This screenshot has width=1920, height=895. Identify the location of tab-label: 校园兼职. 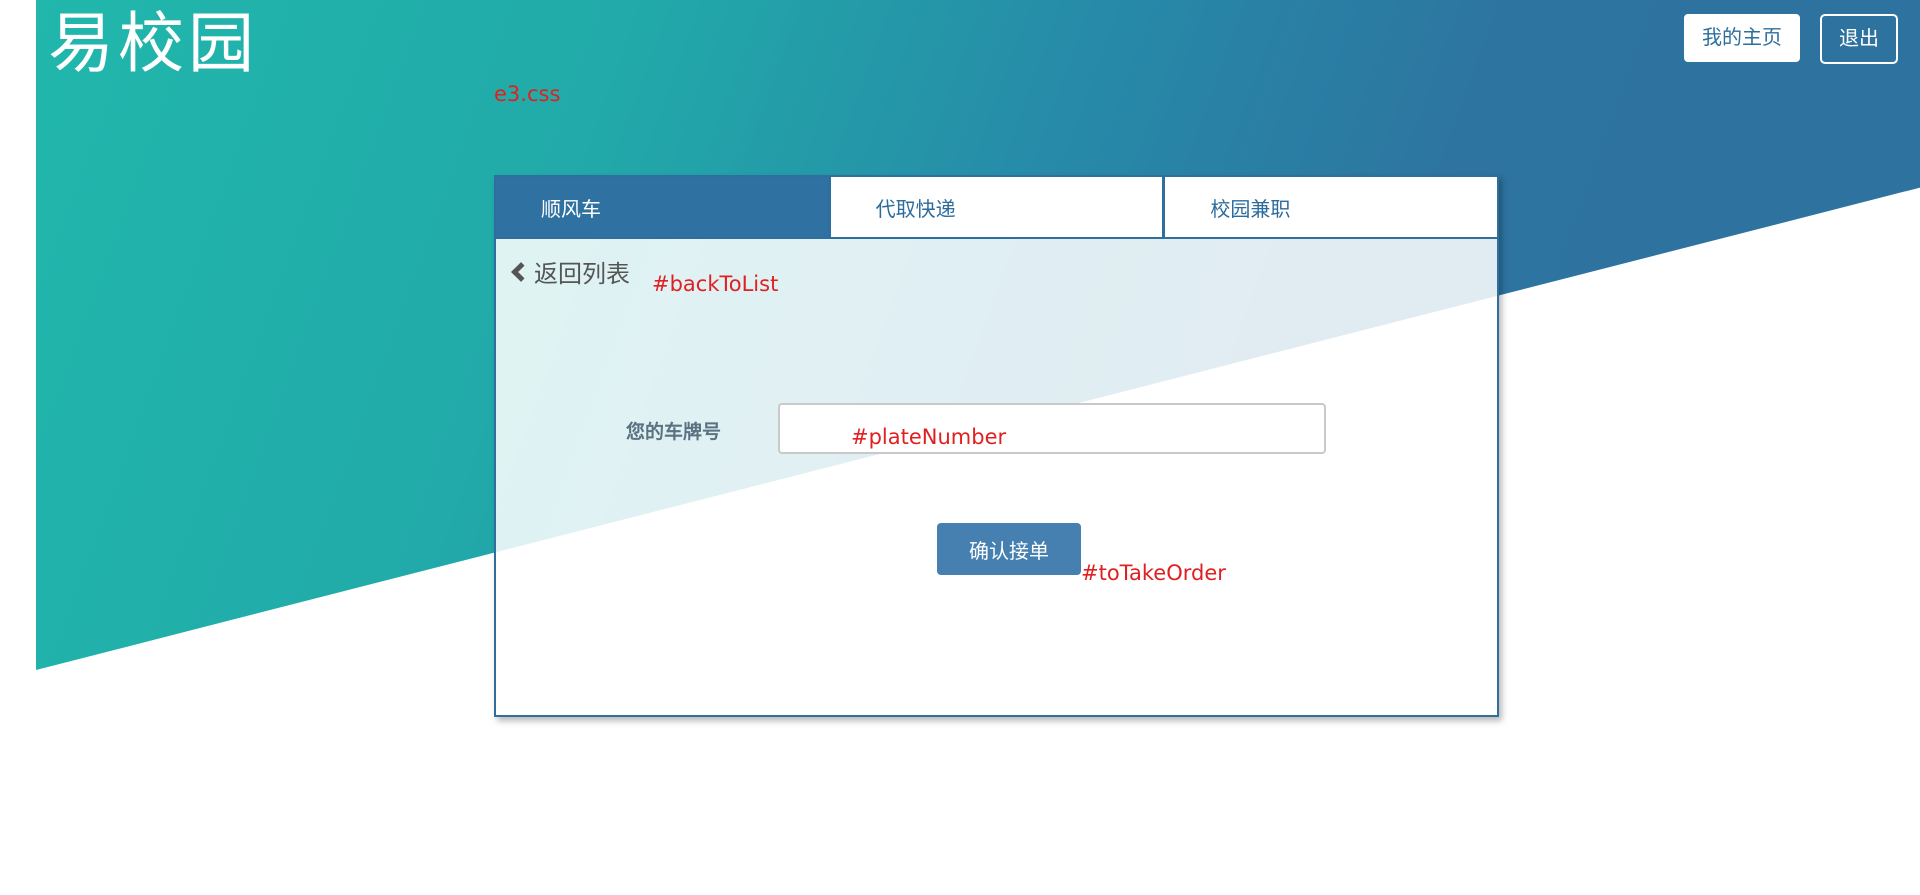
(1250, 208).